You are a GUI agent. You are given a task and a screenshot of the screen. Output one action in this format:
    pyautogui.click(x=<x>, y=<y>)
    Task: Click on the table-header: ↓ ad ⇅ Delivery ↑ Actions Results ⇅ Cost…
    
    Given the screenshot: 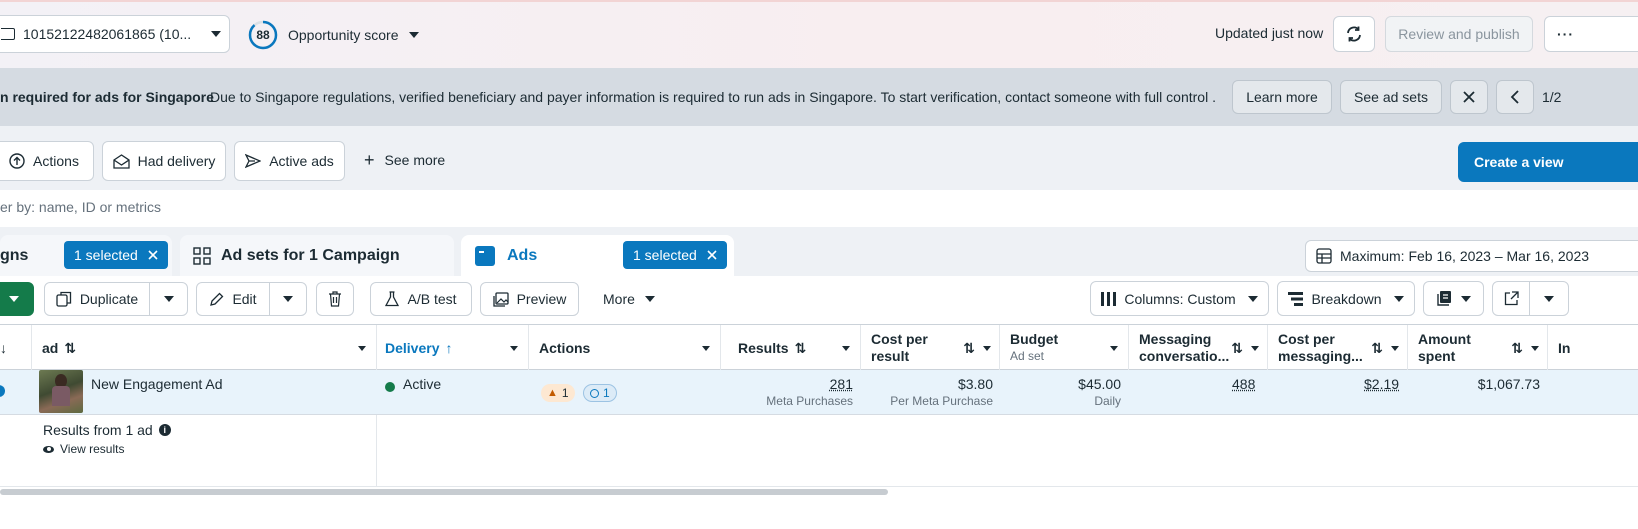 What is the action you would take?
    pyautogui.click(x=819, y=347)
    